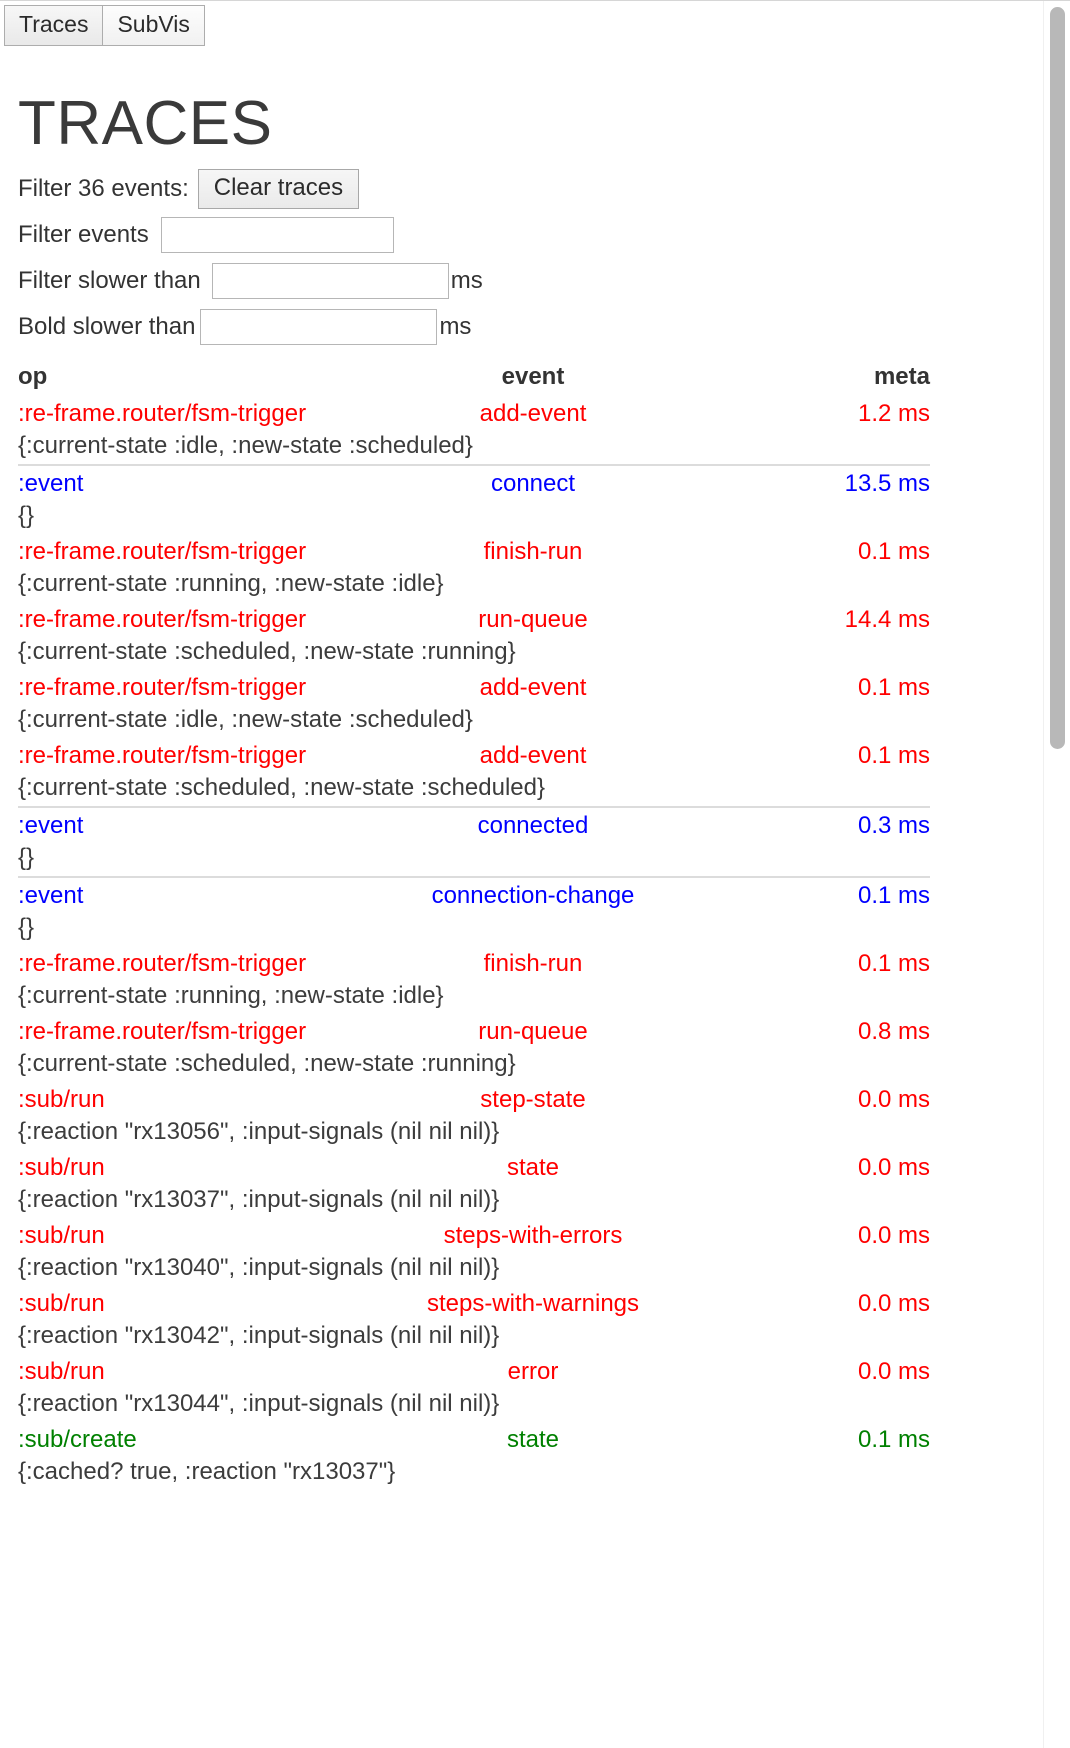 The height and width of the screenshot is (1748, 1070). I want to click on table-row: :event connection-change 0.1 ms, so click(474, 895).